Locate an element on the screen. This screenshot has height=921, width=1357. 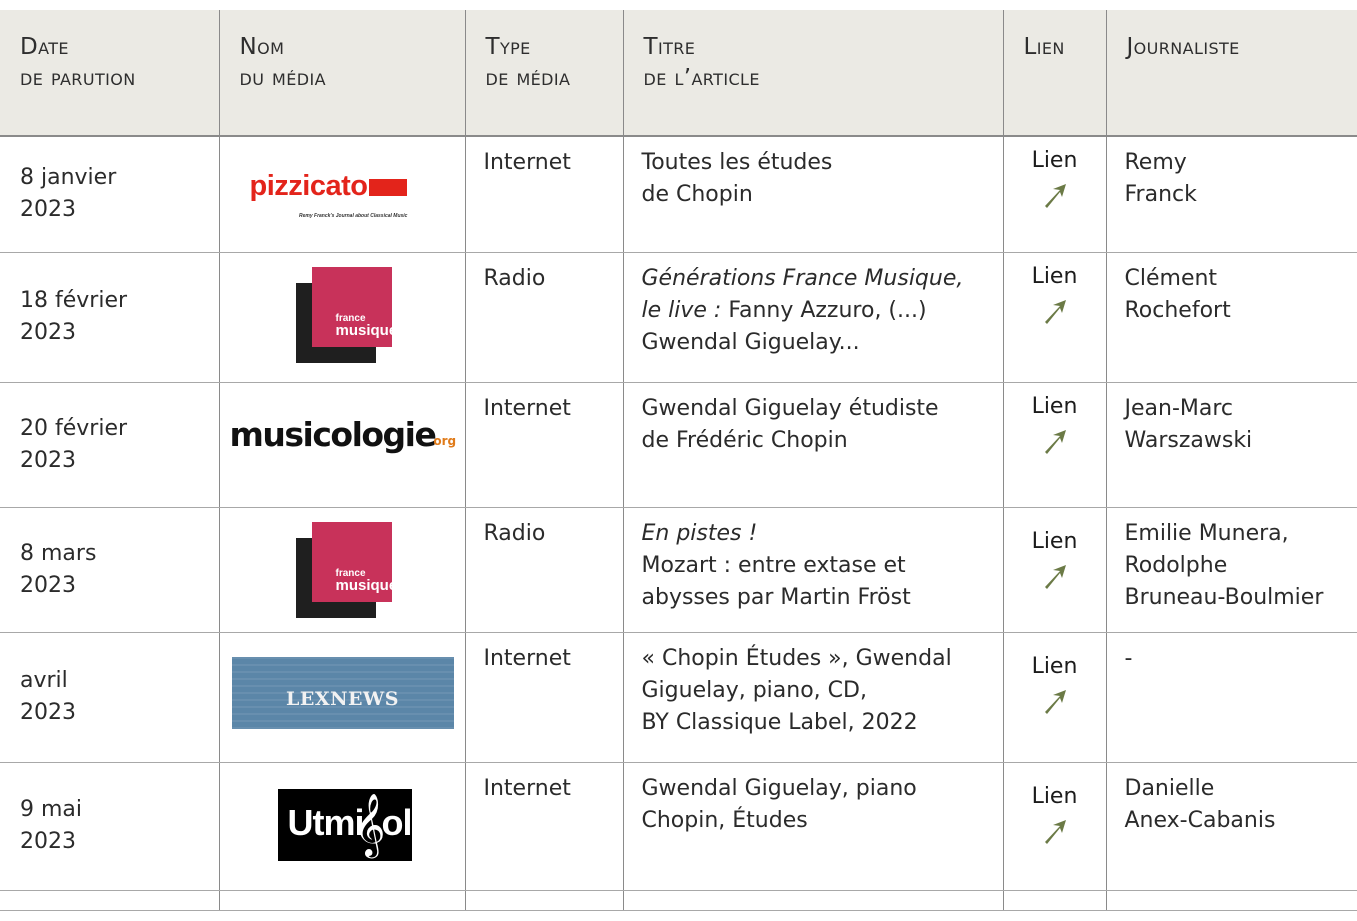
date-cell: avril 2023 is located at coordinates (109, 697).